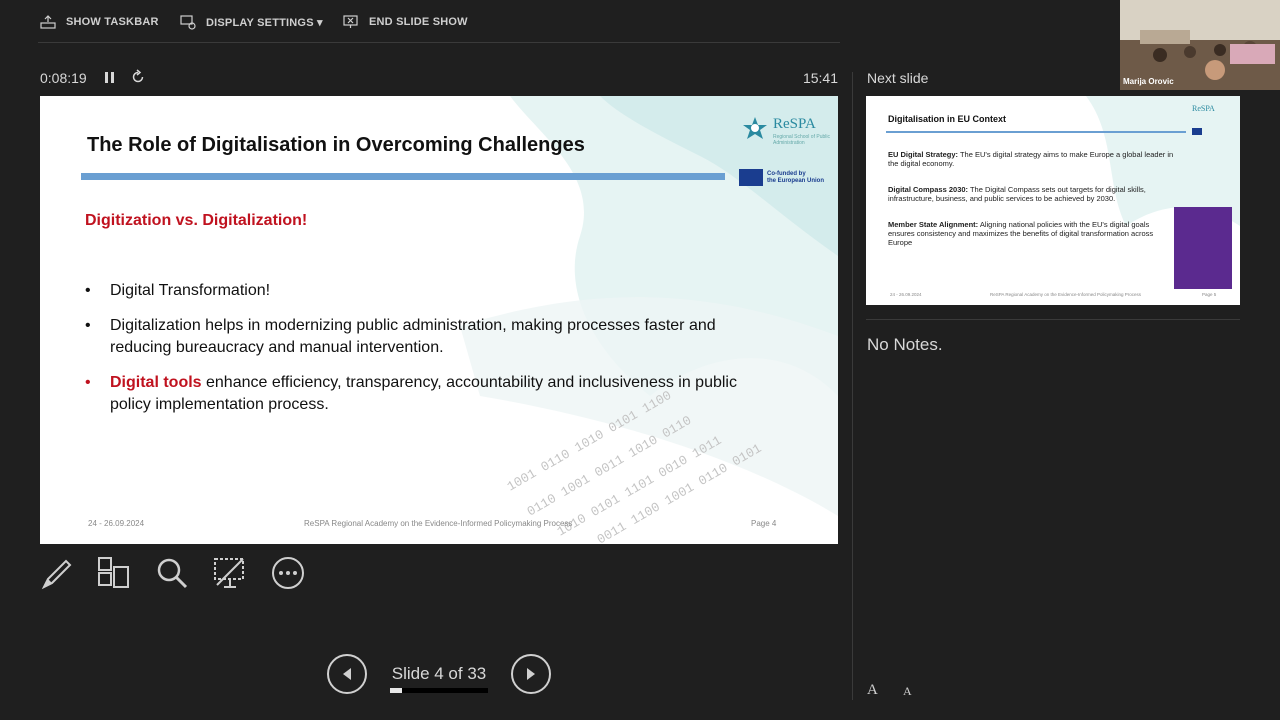 This screenshot has width=1280, height=720. Describe the element at coordinates (1203, 108) in the screenshot. I see `next-slide-logo: ReSPA` at that location.